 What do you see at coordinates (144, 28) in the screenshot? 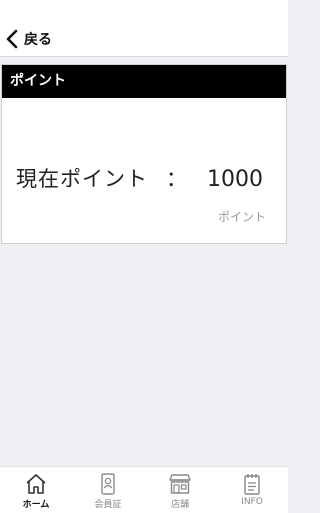
I see `header-bar: 戻る` at bounding box center [144, 28].